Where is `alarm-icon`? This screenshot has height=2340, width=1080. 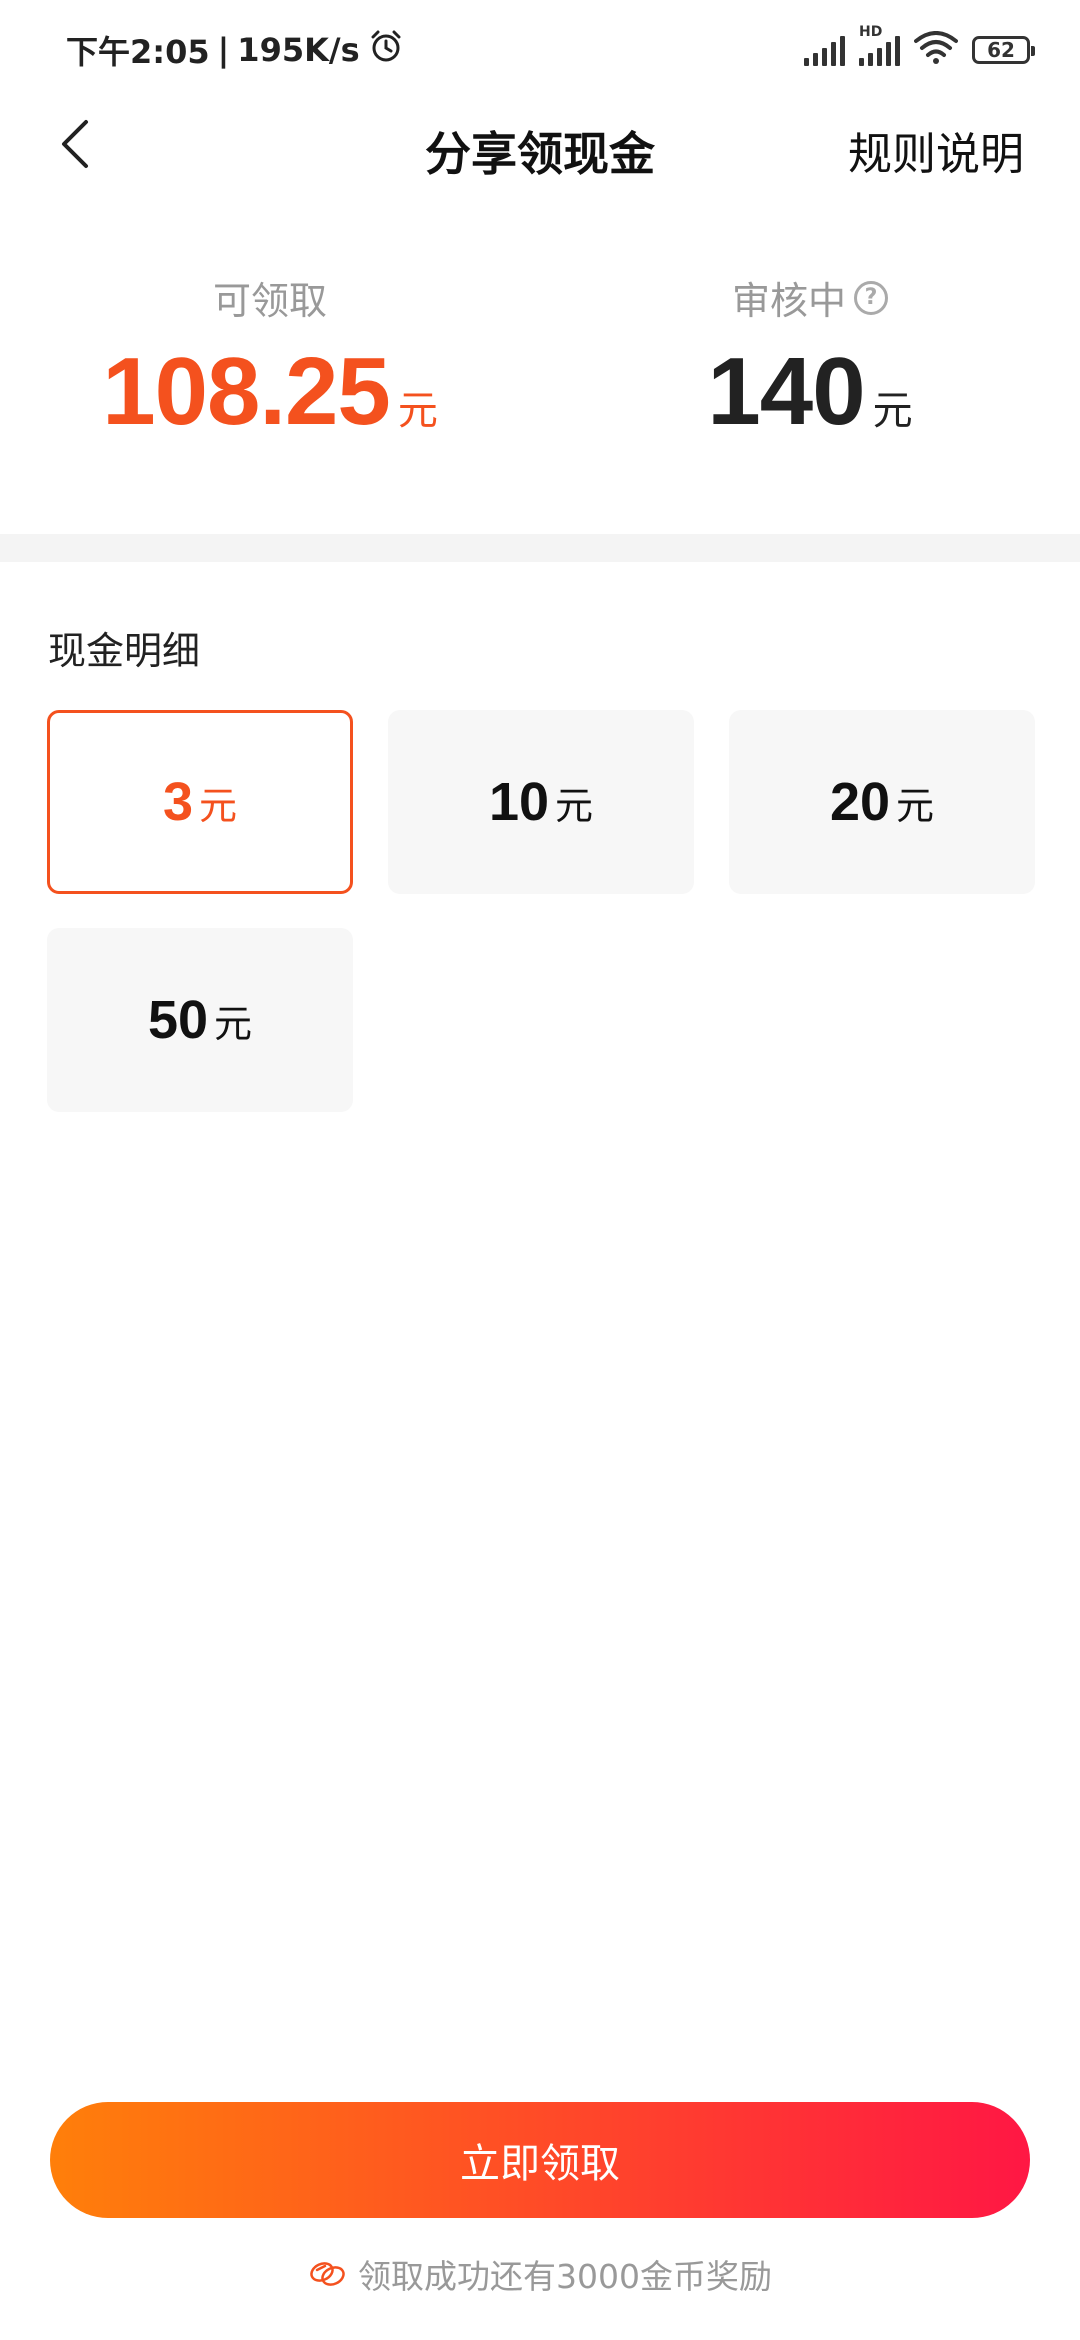 alarm-icon is located at coordinates (386, 50).